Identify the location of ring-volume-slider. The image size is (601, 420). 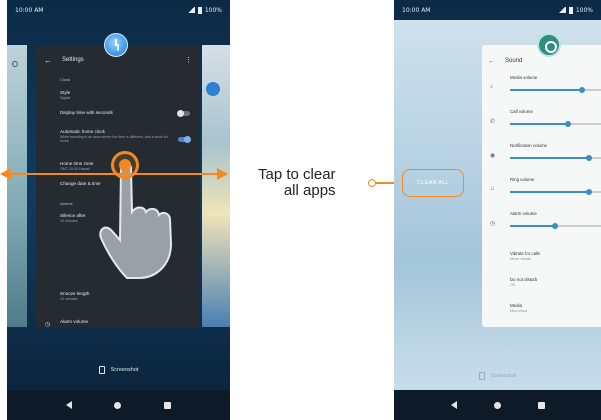
(555, 192).